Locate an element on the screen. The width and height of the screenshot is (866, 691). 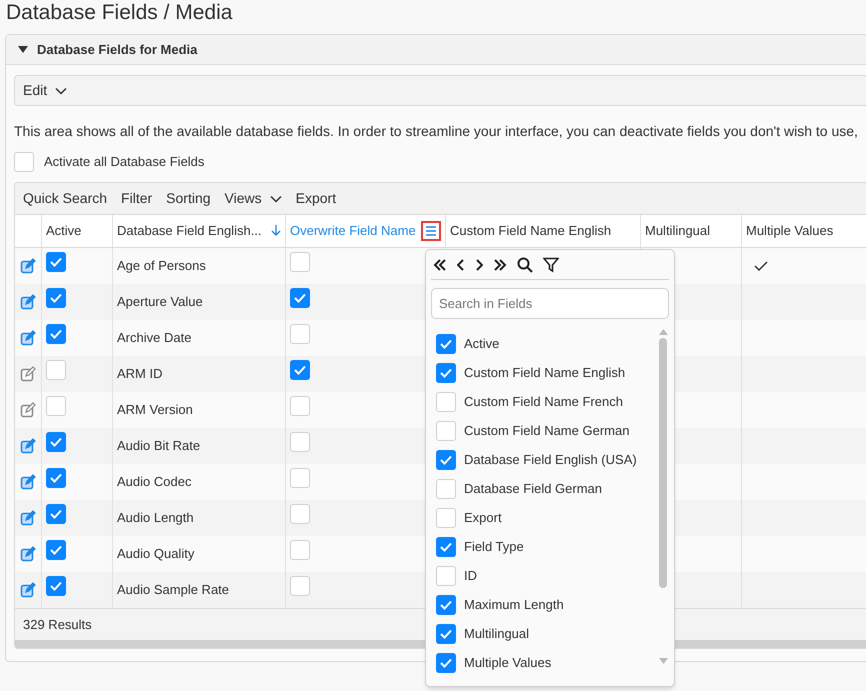
field-label: Multilingual is located at coordinates (497, 633).